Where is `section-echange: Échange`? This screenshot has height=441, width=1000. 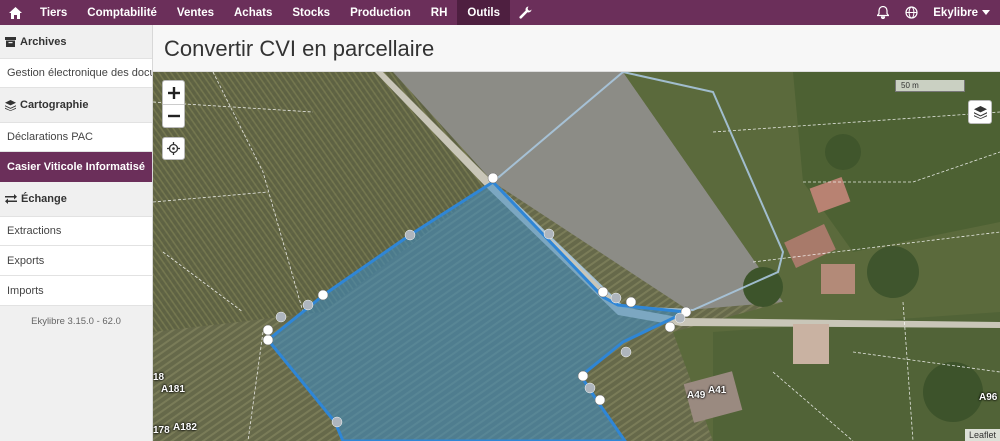 section-echange: Échange is located at coordinates (76, 199).